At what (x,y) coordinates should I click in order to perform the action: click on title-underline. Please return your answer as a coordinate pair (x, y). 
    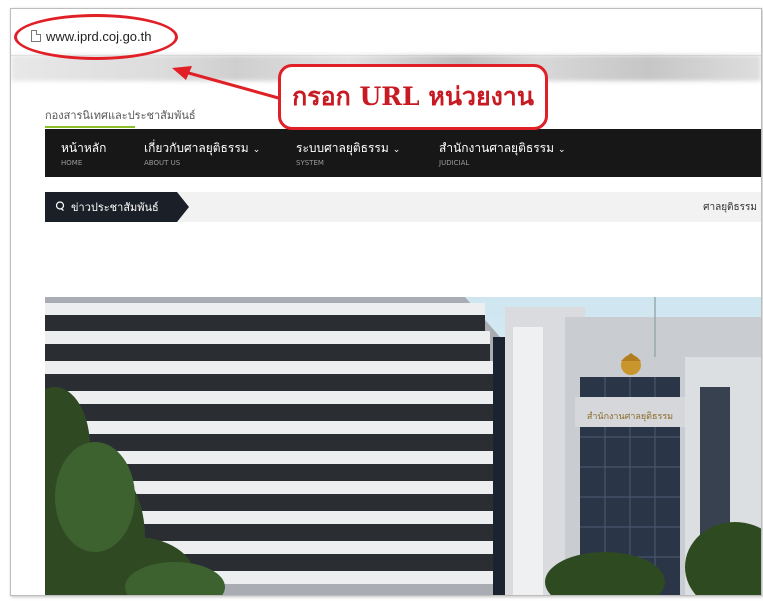
    Looking at the image, I should click on (90, 127).